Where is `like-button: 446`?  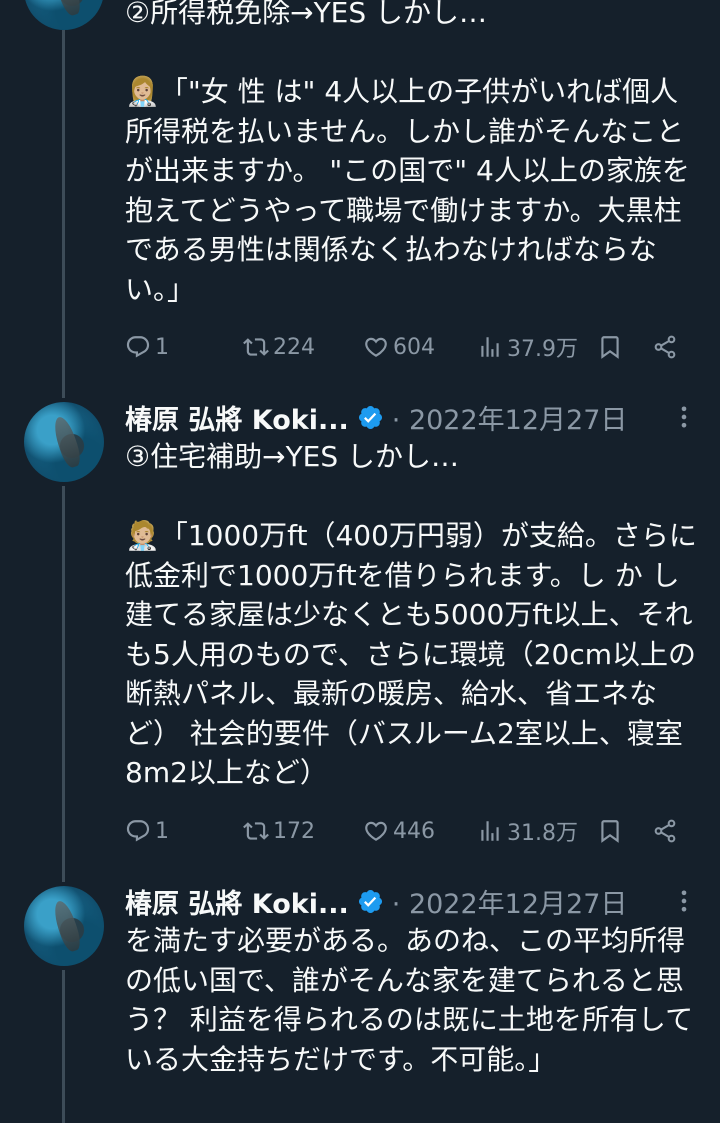
like-button: 446 is located at coordinates (399, 831).